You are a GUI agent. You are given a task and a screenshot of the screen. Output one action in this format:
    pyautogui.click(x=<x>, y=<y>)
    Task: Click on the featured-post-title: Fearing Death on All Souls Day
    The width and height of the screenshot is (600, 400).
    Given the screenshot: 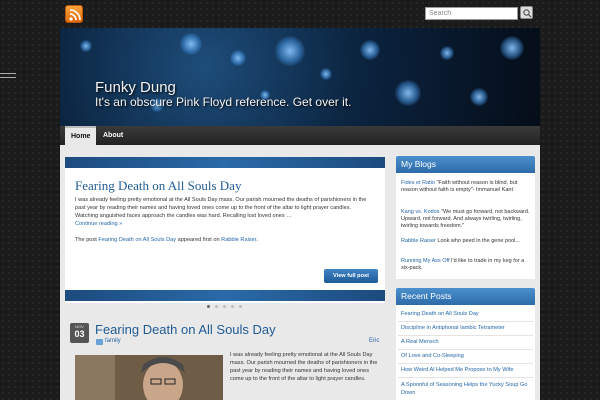 What is the action you would take?
    pyautogui.click(x=158, y=186)
    